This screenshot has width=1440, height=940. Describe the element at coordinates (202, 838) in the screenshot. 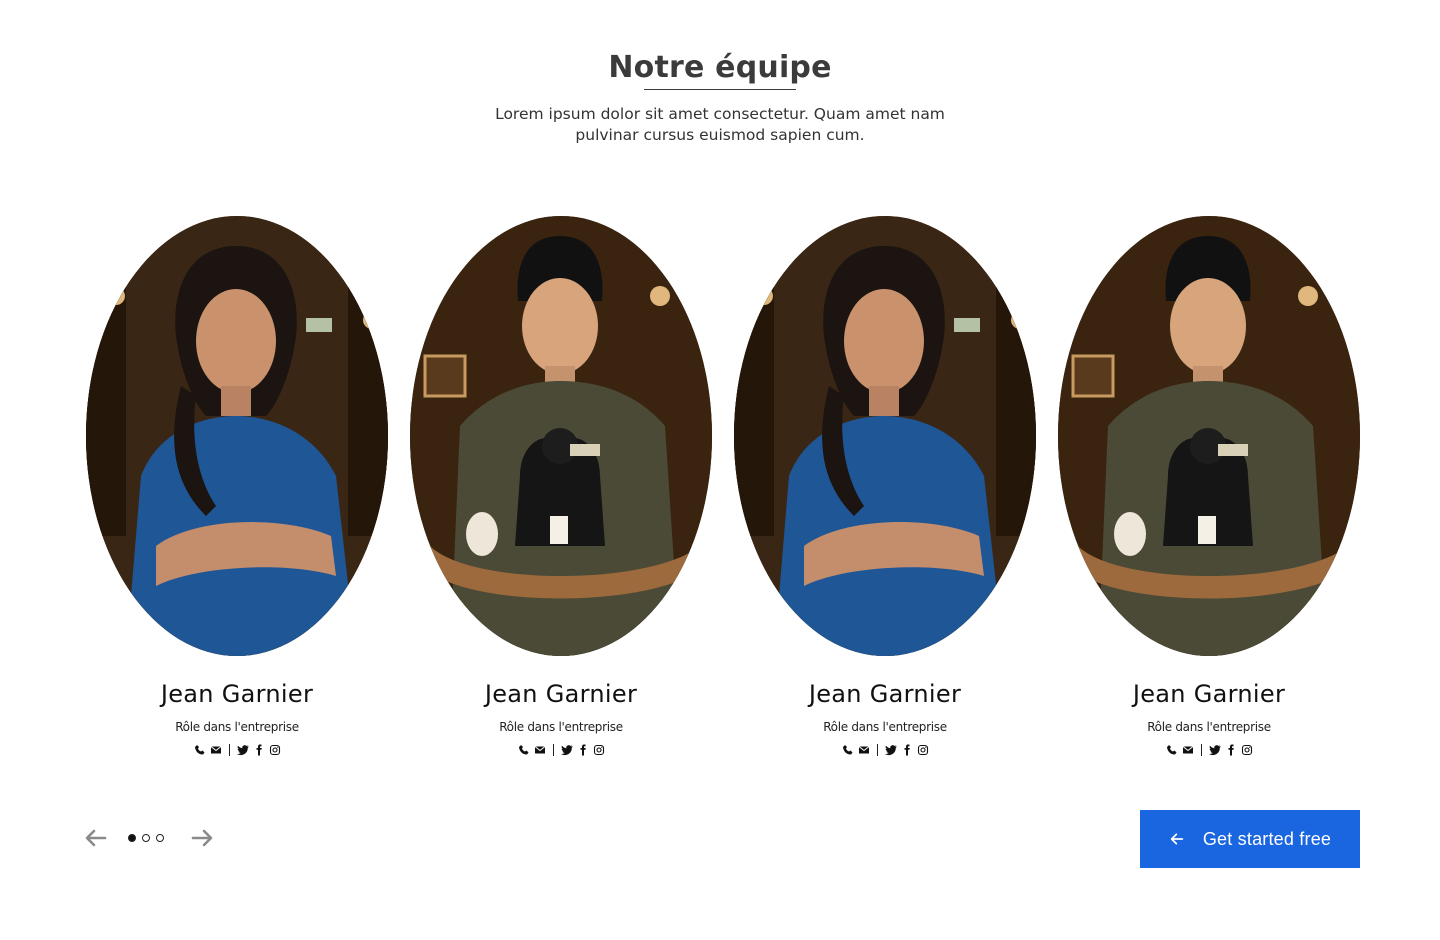

I see `carousel-next-arrow-icon` at that location.